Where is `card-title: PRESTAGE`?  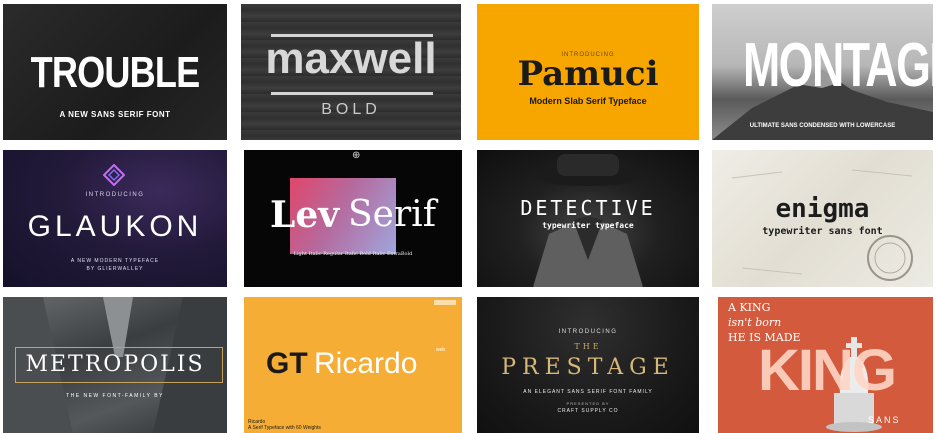 card-title: PRESTAGE is located at coordinates (588, 367).